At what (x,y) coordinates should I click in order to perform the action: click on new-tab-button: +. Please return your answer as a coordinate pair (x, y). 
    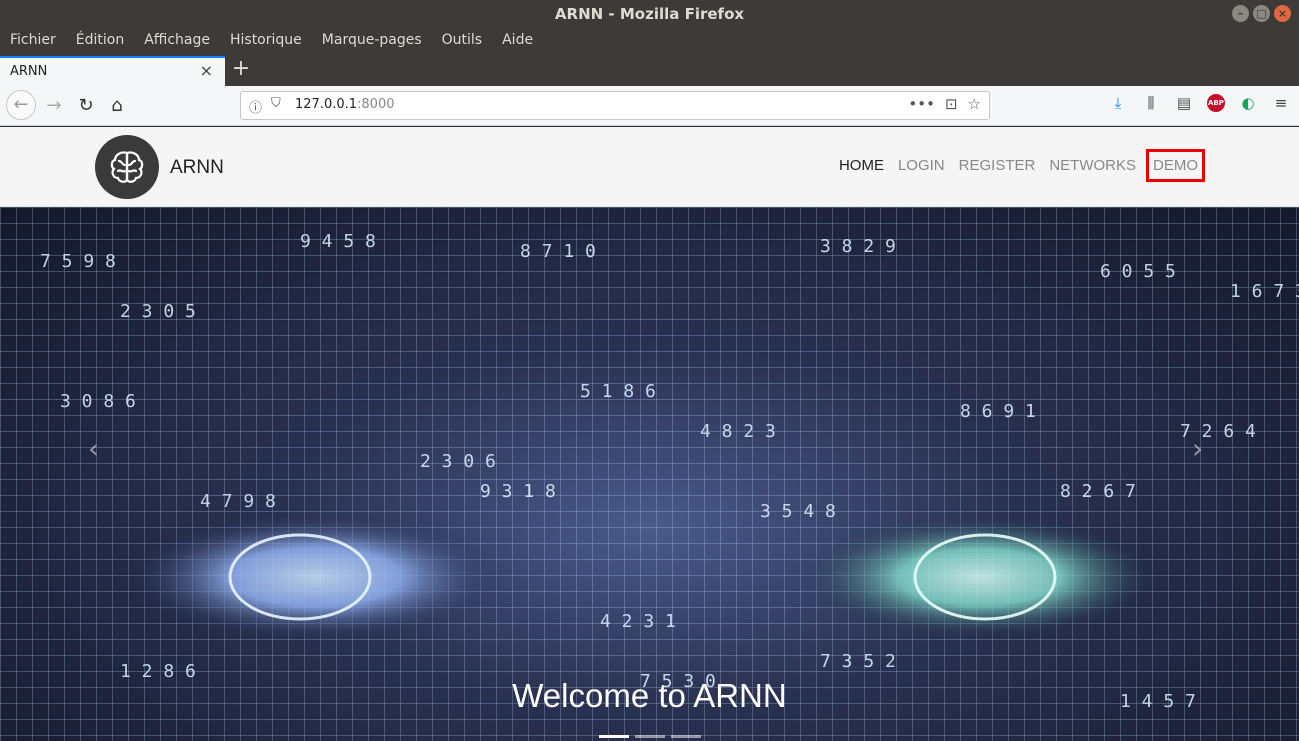
    Looking at the image, I should click on (241, 69).